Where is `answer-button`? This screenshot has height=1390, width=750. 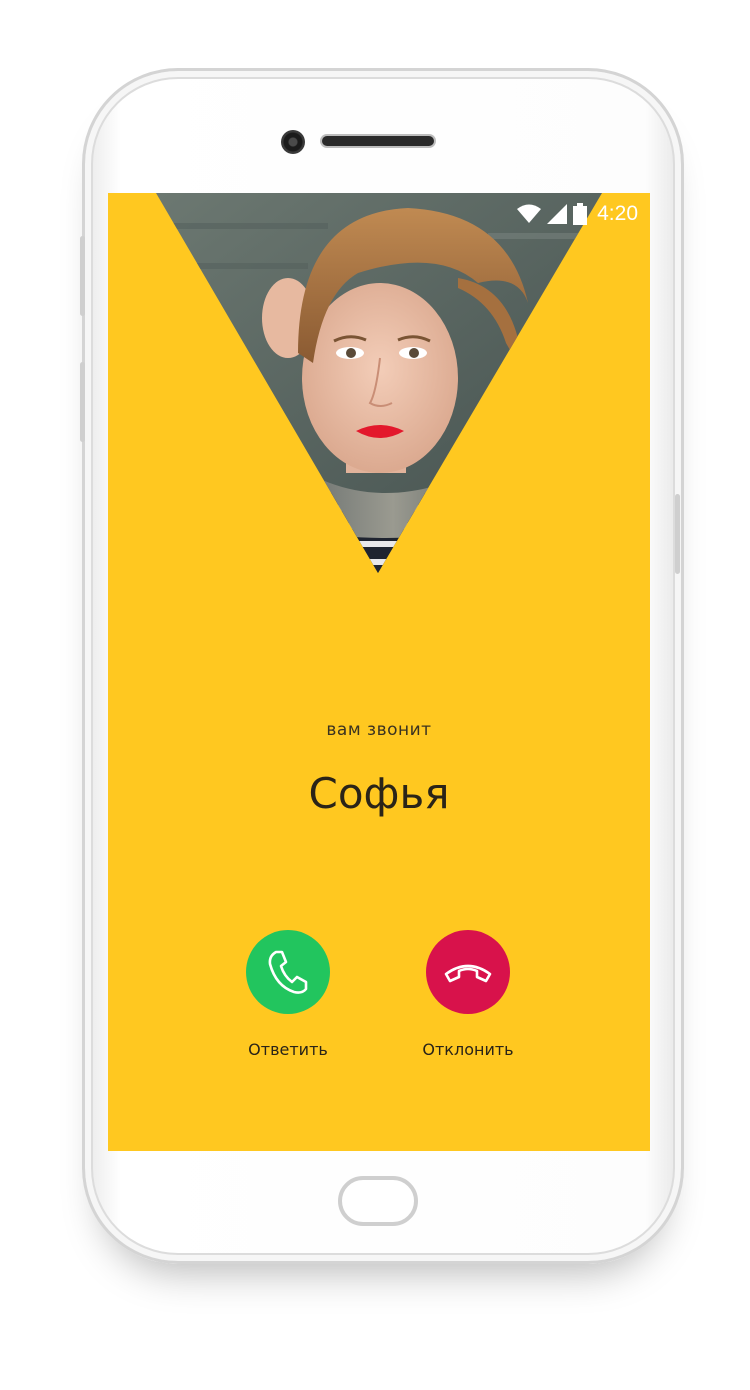
answer-button is located at coordinates (288, 972).